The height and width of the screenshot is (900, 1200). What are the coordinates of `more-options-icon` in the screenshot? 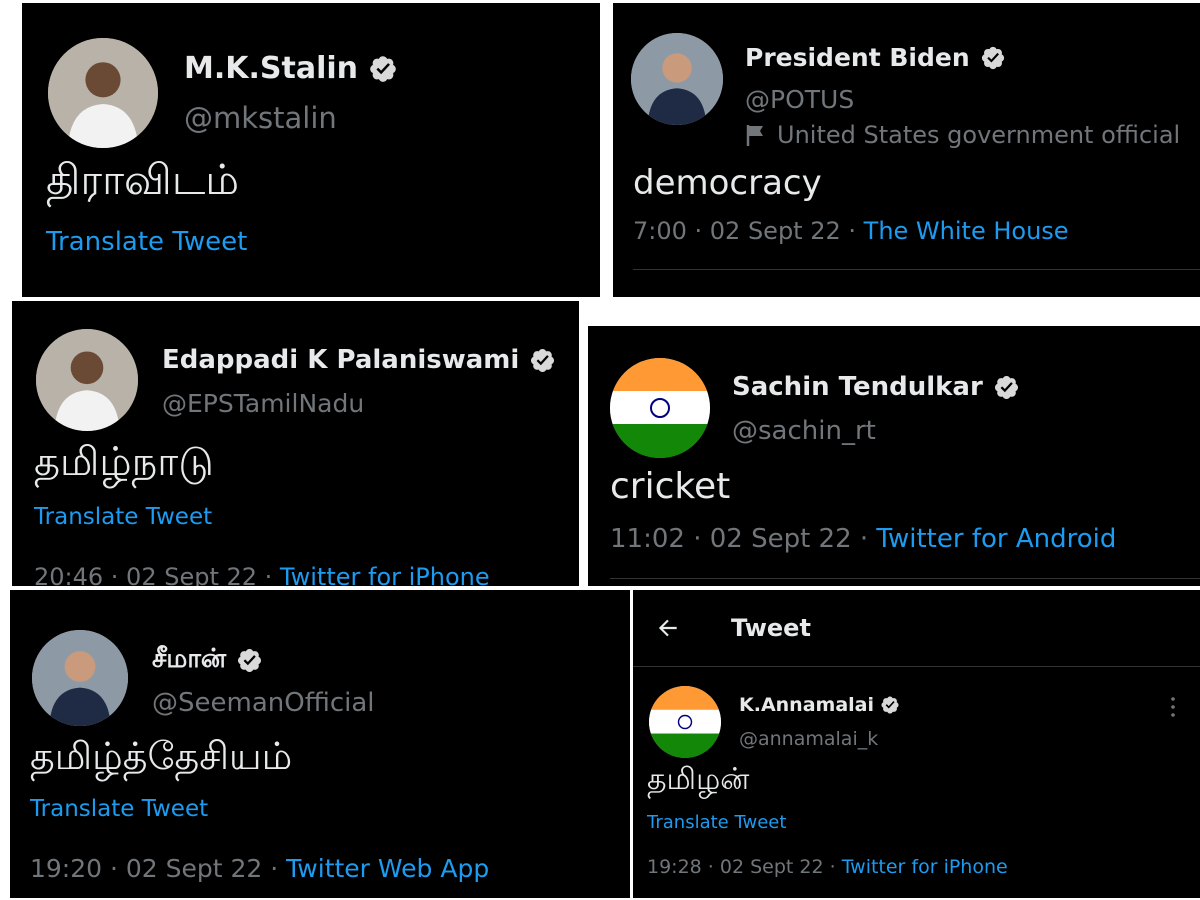 It's located at (1173, 707).